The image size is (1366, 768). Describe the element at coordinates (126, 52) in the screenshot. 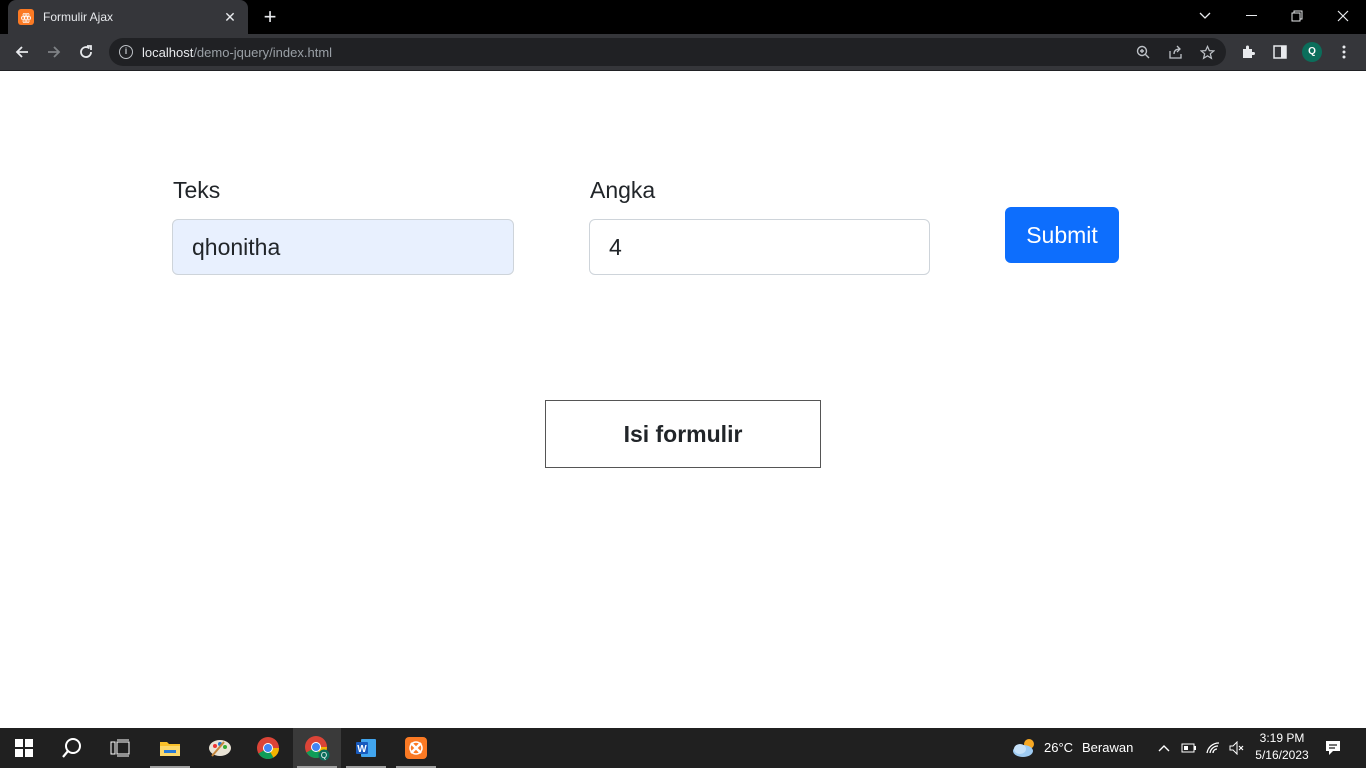

I see `site-info-icon: i` at that location.